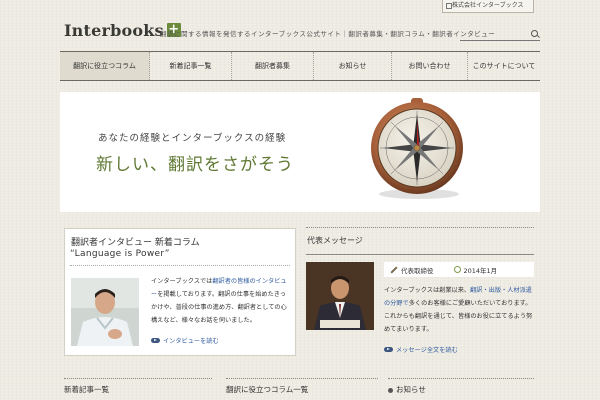 The height and width of the screenshot is (400, 600). I want to click on nav-item-new-articles: 新着記事一覧, so click(191, 66).